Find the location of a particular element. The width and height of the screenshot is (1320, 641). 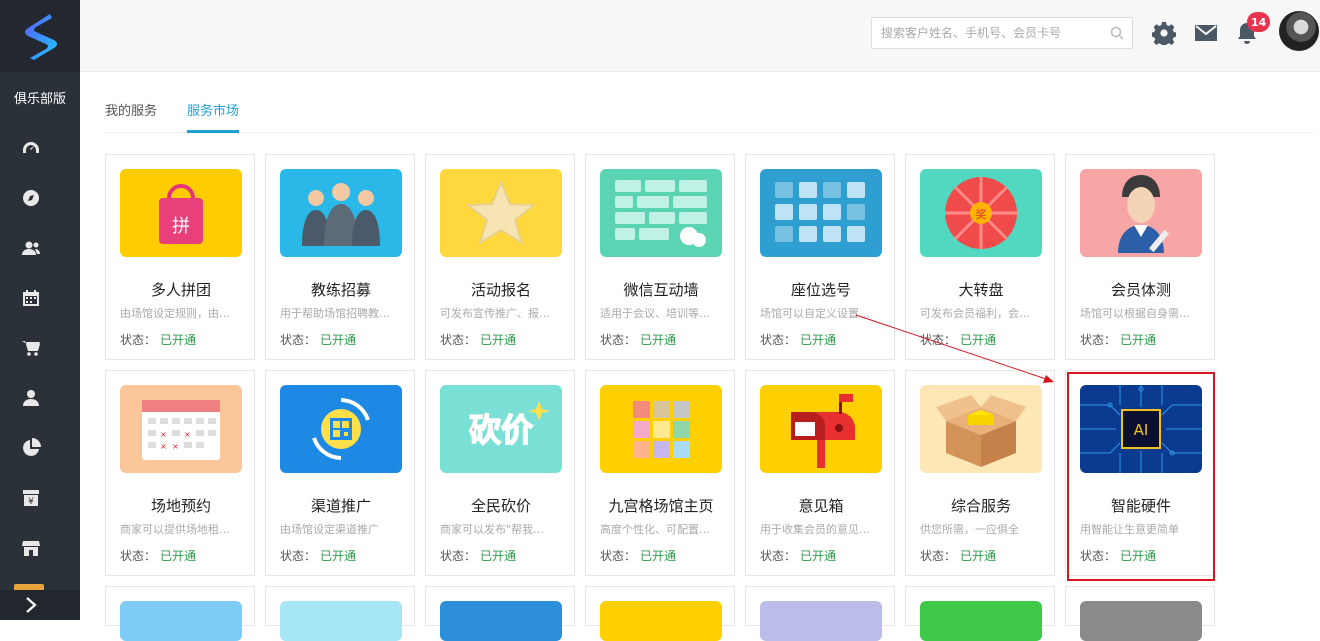

card-thumbnail: AI is located at coordinates (1141, 429).